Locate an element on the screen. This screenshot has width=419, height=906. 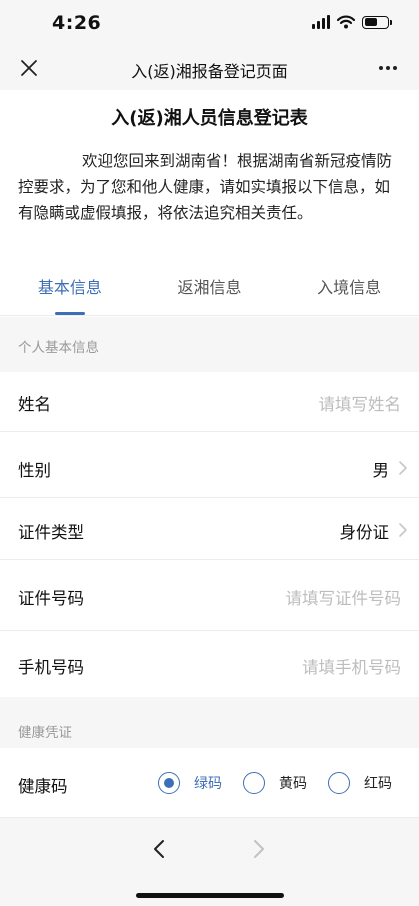
tab-return-info: 返湘信息 is located at coordinates (210, 286).